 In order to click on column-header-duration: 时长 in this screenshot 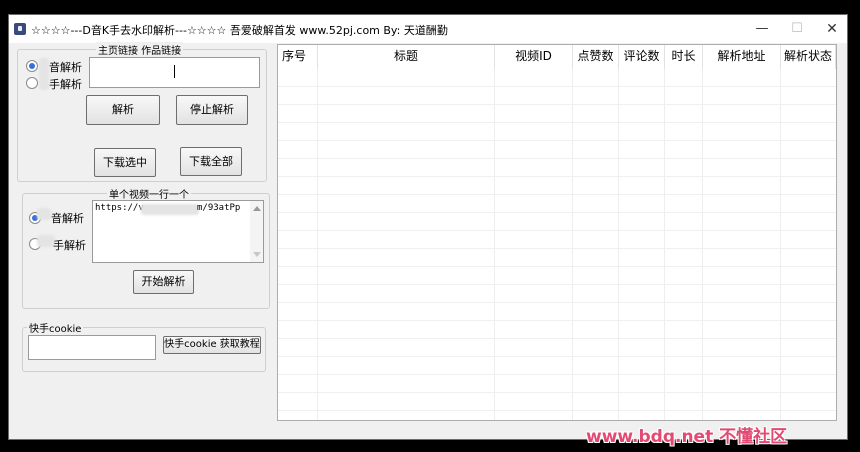, I will do `click(684, 57)`.